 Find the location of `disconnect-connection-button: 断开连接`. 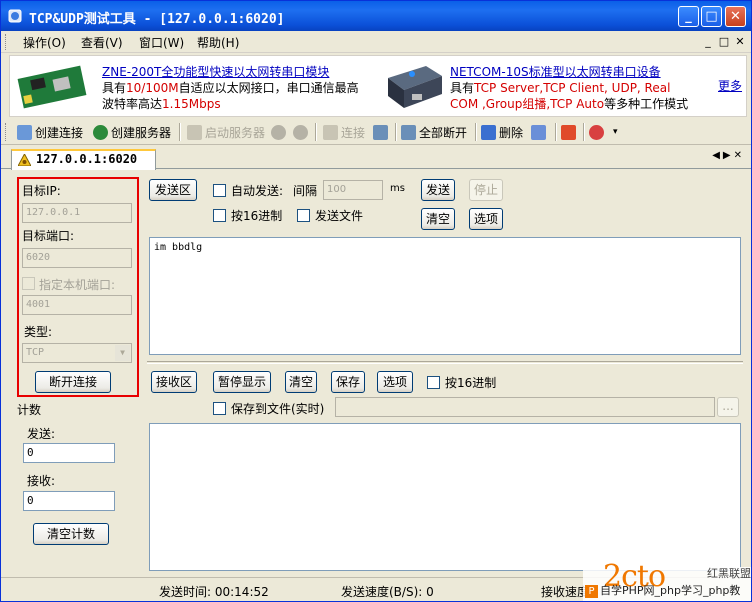

disconnect-connection-button: 断开连接 is located at coordinates (73, 382).